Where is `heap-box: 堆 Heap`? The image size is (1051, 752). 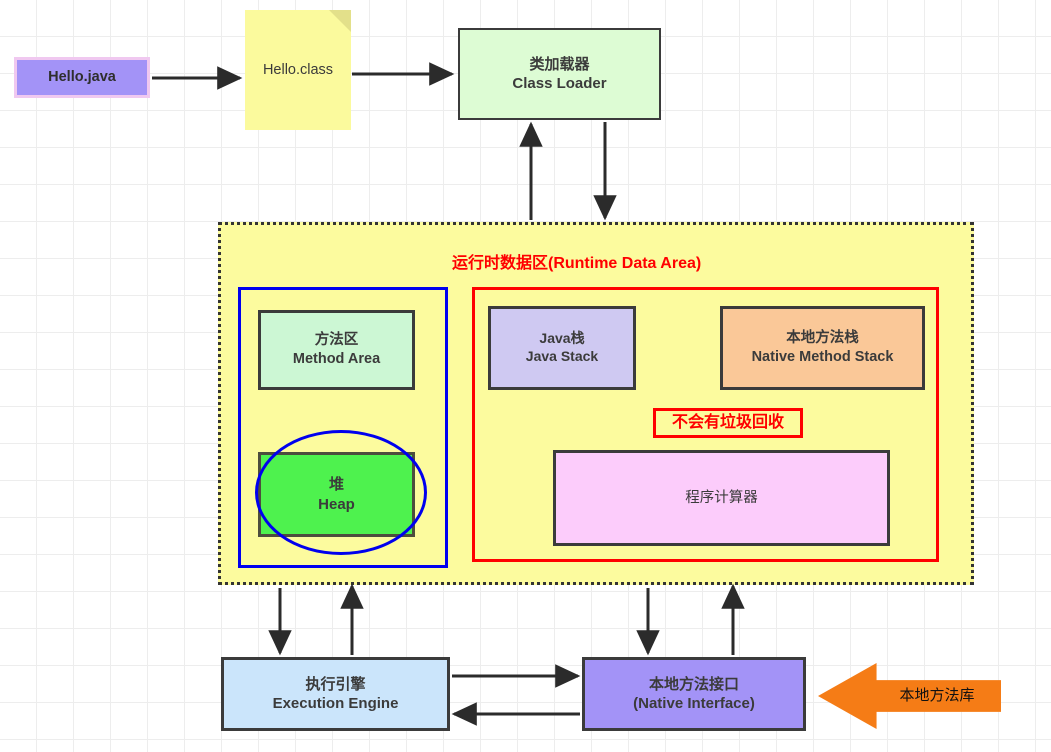
heap-box: 堆 Heap is located at coordinates (336, 494).